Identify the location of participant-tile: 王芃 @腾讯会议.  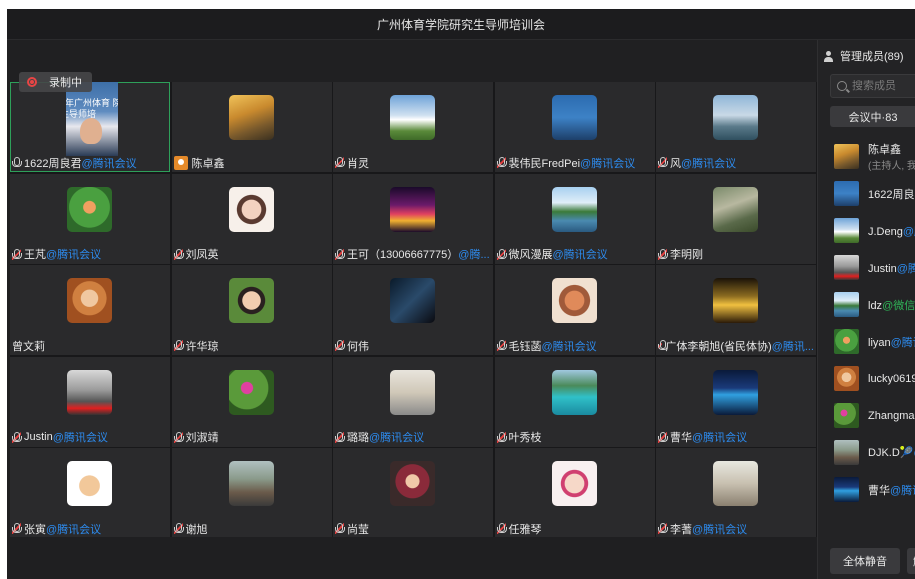
(90, 218).